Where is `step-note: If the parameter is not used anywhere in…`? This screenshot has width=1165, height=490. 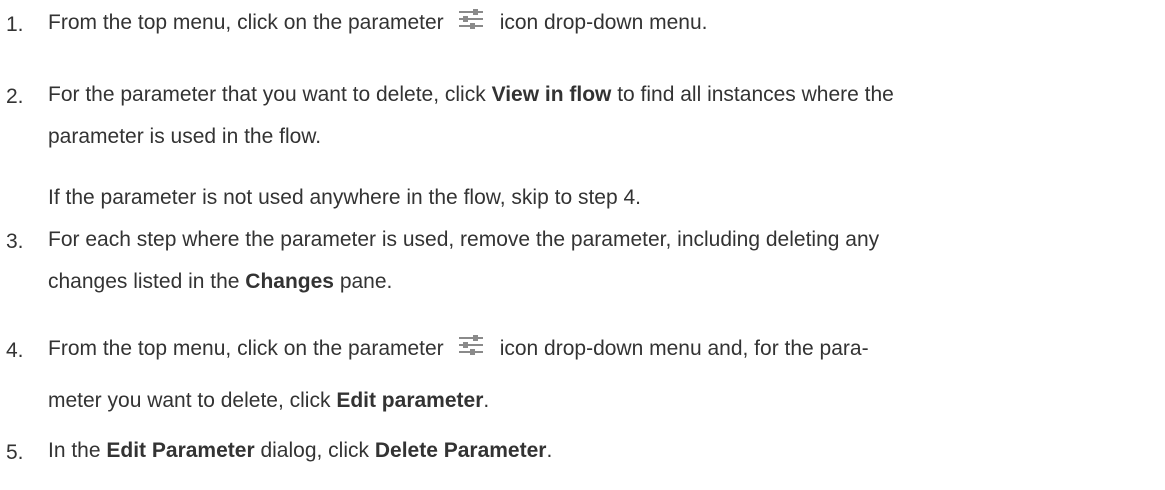
step-note: If the parameter is not used anywhere in… is located at coordinates (344, 197).